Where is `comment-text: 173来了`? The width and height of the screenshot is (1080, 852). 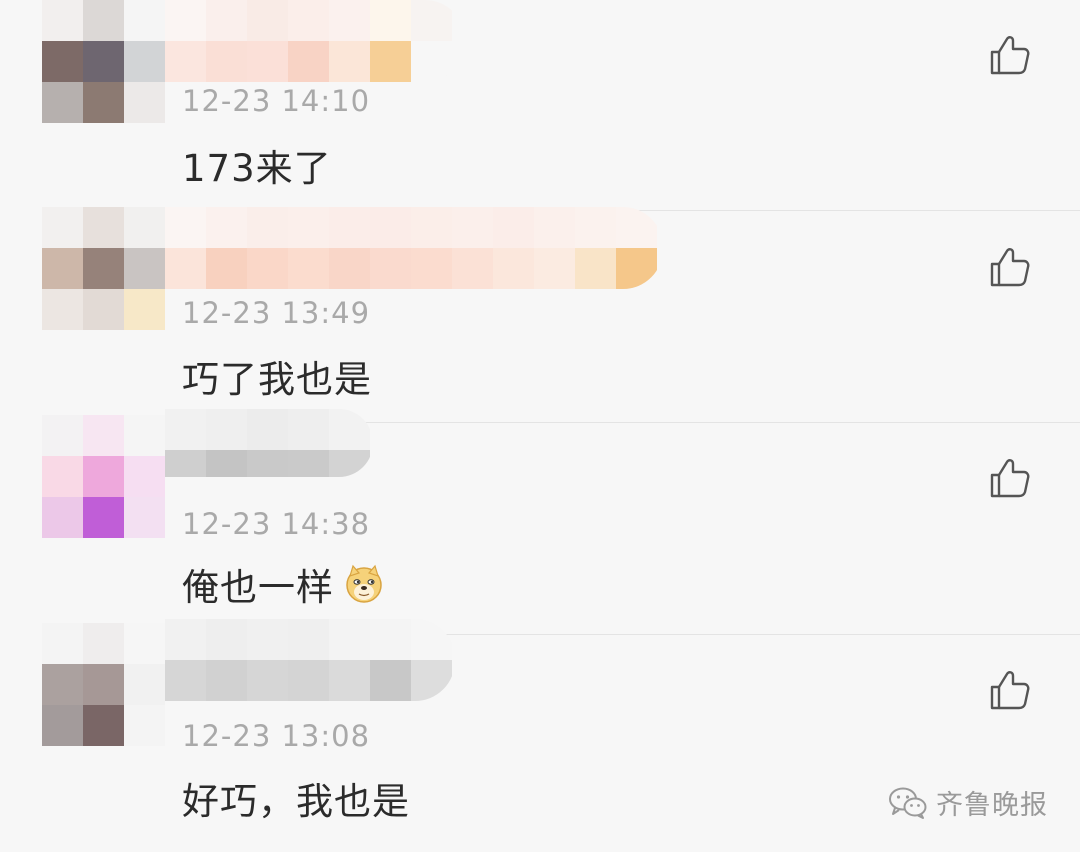 comment-text: 173来了 is located at coordinates (257, 168).